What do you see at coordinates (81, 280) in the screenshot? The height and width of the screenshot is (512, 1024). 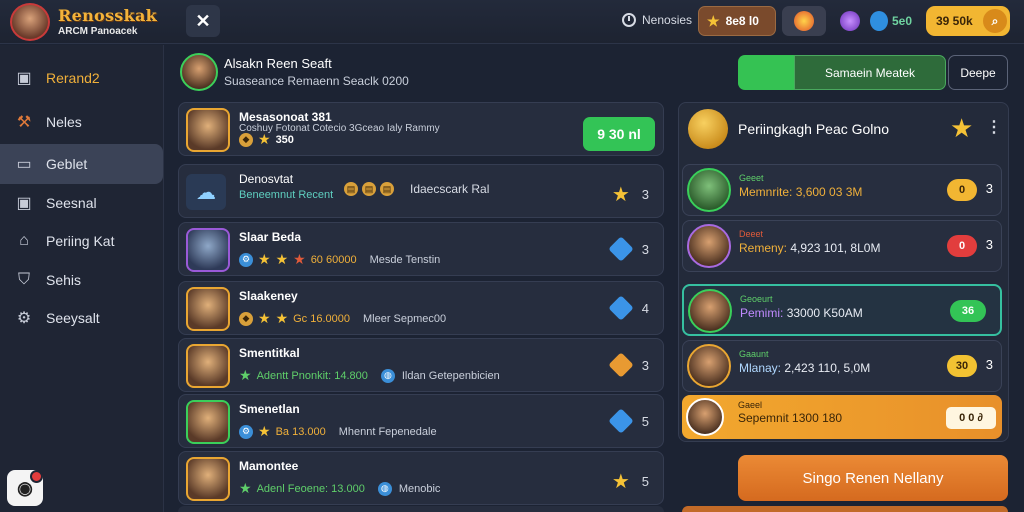 I see `sidebar-item-sehis: ⛉ Sehis` at bounding box center [81, 280].